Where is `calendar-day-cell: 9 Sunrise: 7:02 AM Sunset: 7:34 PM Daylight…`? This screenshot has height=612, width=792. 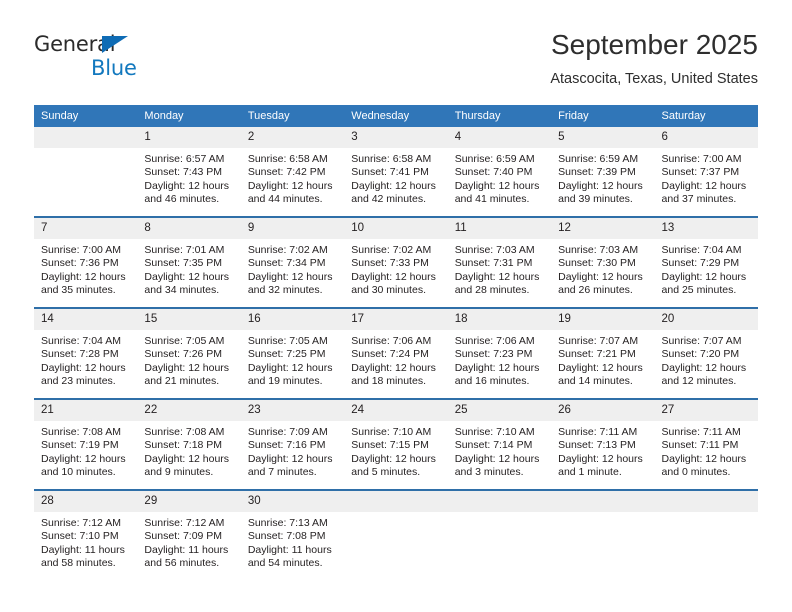
calendar-day-cell: 9 Sunrise: 7:02 AM Sunset: 7:34 PM Daylight… is located at coordinates (292, 262).